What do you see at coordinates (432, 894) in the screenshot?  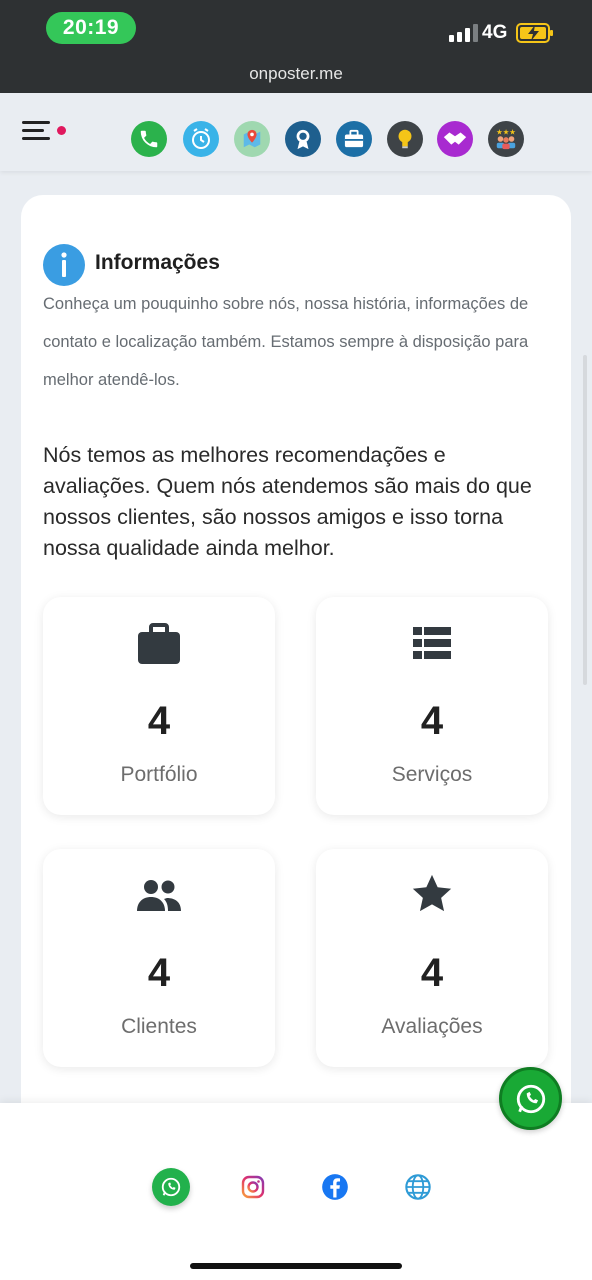 I see `star-icon` at bounding box center [432, 894].